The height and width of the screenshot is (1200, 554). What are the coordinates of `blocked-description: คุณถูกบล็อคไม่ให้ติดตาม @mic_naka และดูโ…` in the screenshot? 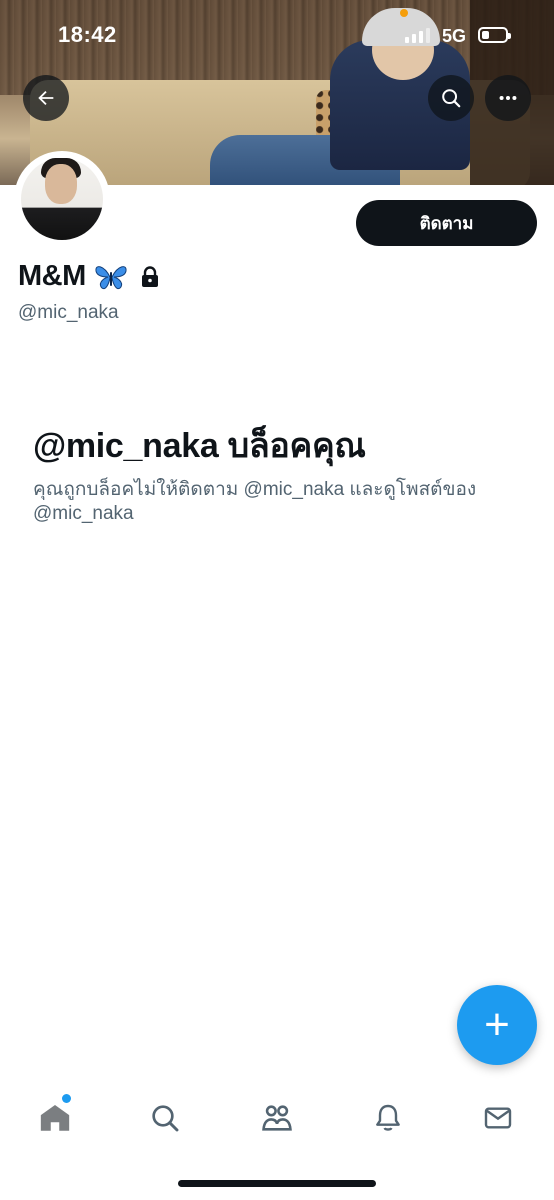 It's located at (255, 501).